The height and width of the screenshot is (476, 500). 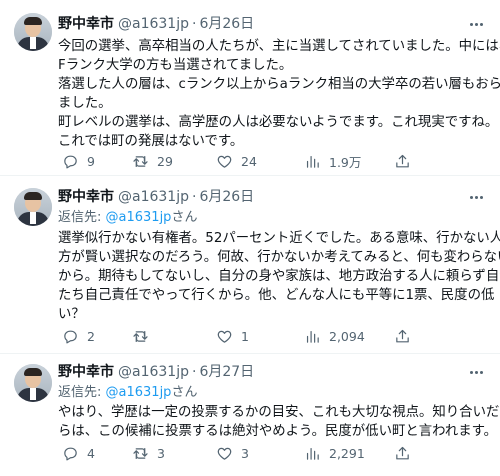 What do you see at coordinates (276, 295) in the screenshot?
I see `tweet-line: たち自己責任でやって行くから。他、どんな人にも平等に1票、民度の低` at bounding box center [276, 295].